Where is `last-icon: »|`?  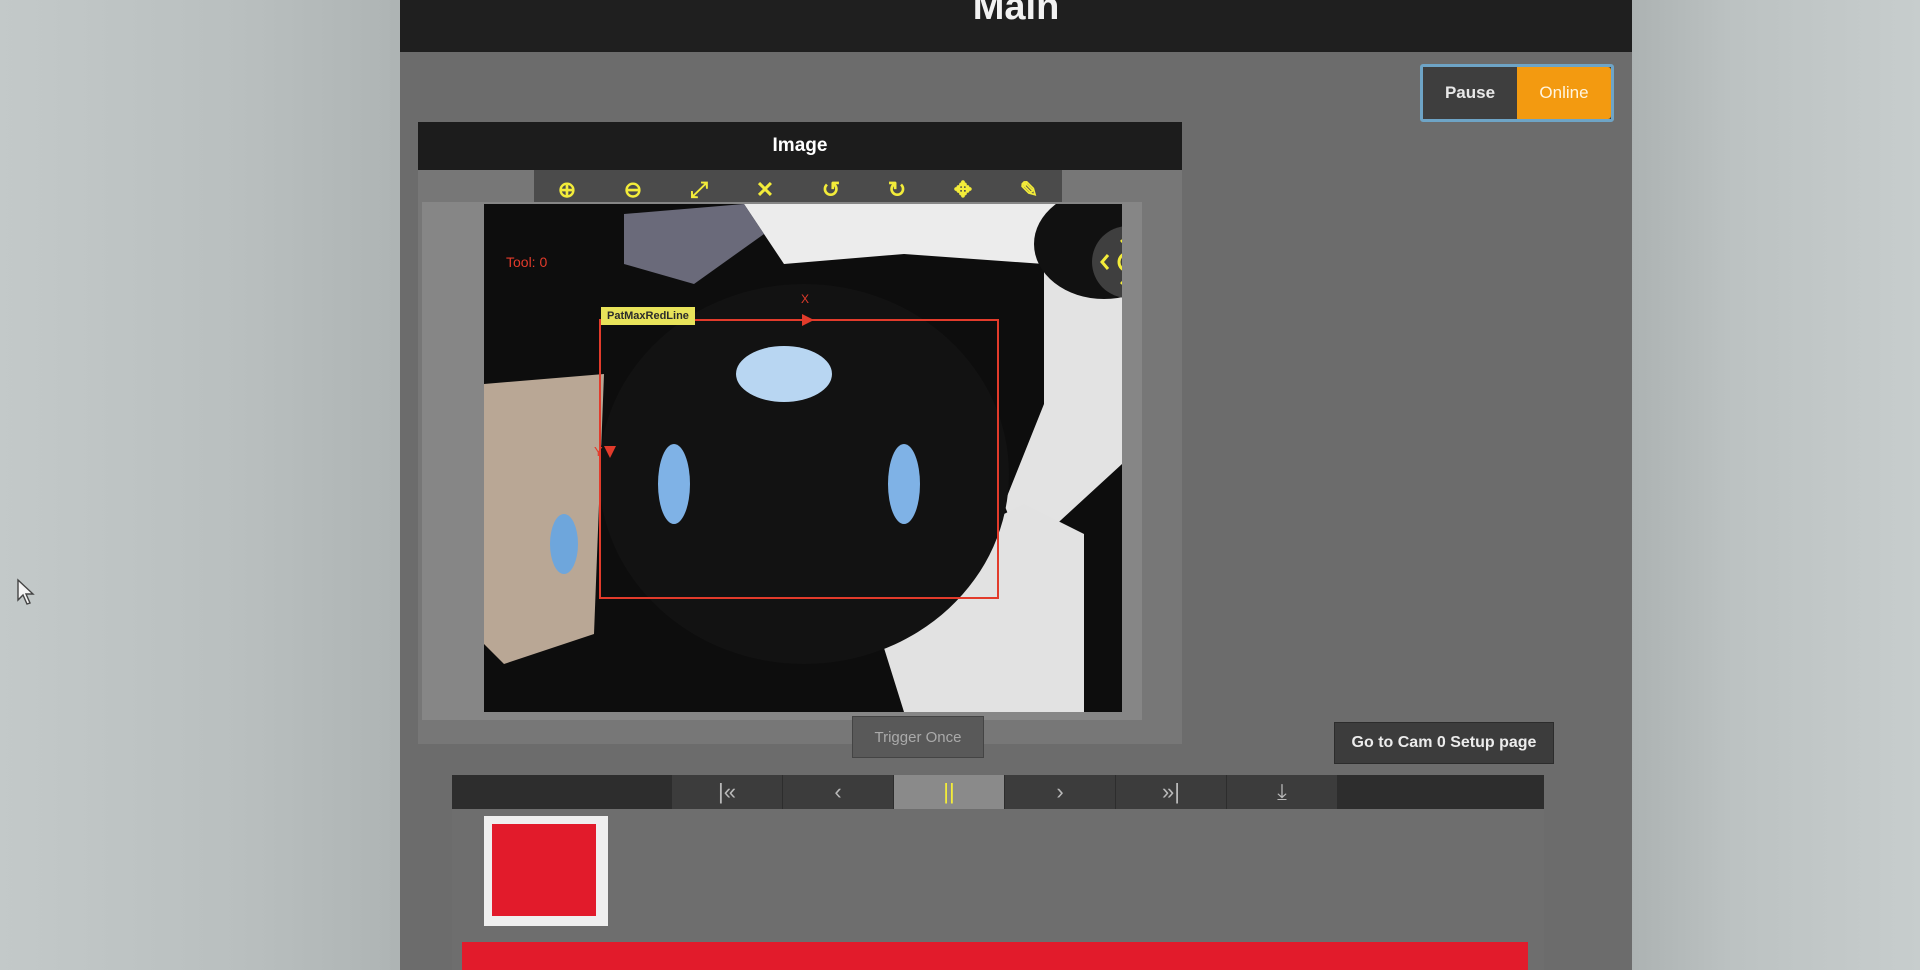 last-icon: »| is located at coordinates (1171, 792).